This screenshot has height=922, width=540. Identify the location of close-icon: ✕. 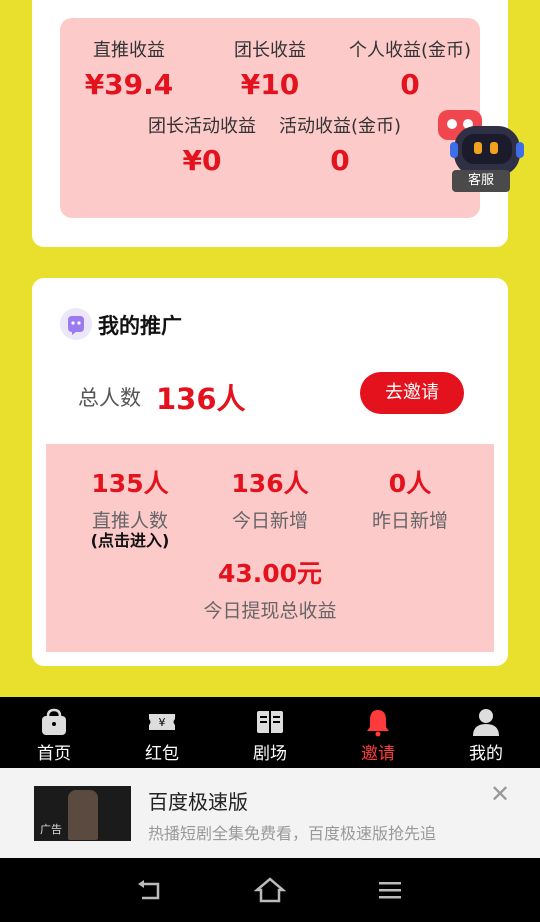
(500, 794).